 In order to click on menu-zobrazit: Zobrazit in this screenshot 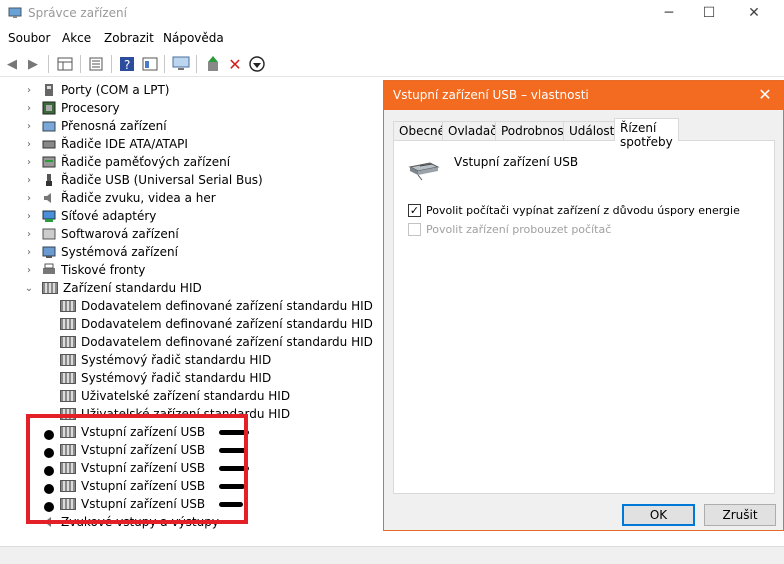, I will do `click(129, 38)`.